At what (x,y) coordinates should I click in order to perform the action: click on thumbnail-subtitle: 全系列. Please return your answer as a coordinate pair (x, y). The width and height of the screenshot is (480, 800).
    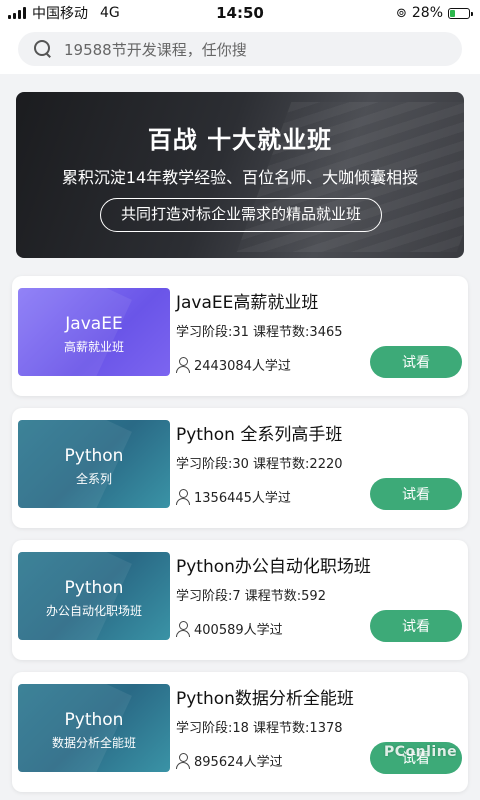
    Looking at the image, I should click on (93, 479).